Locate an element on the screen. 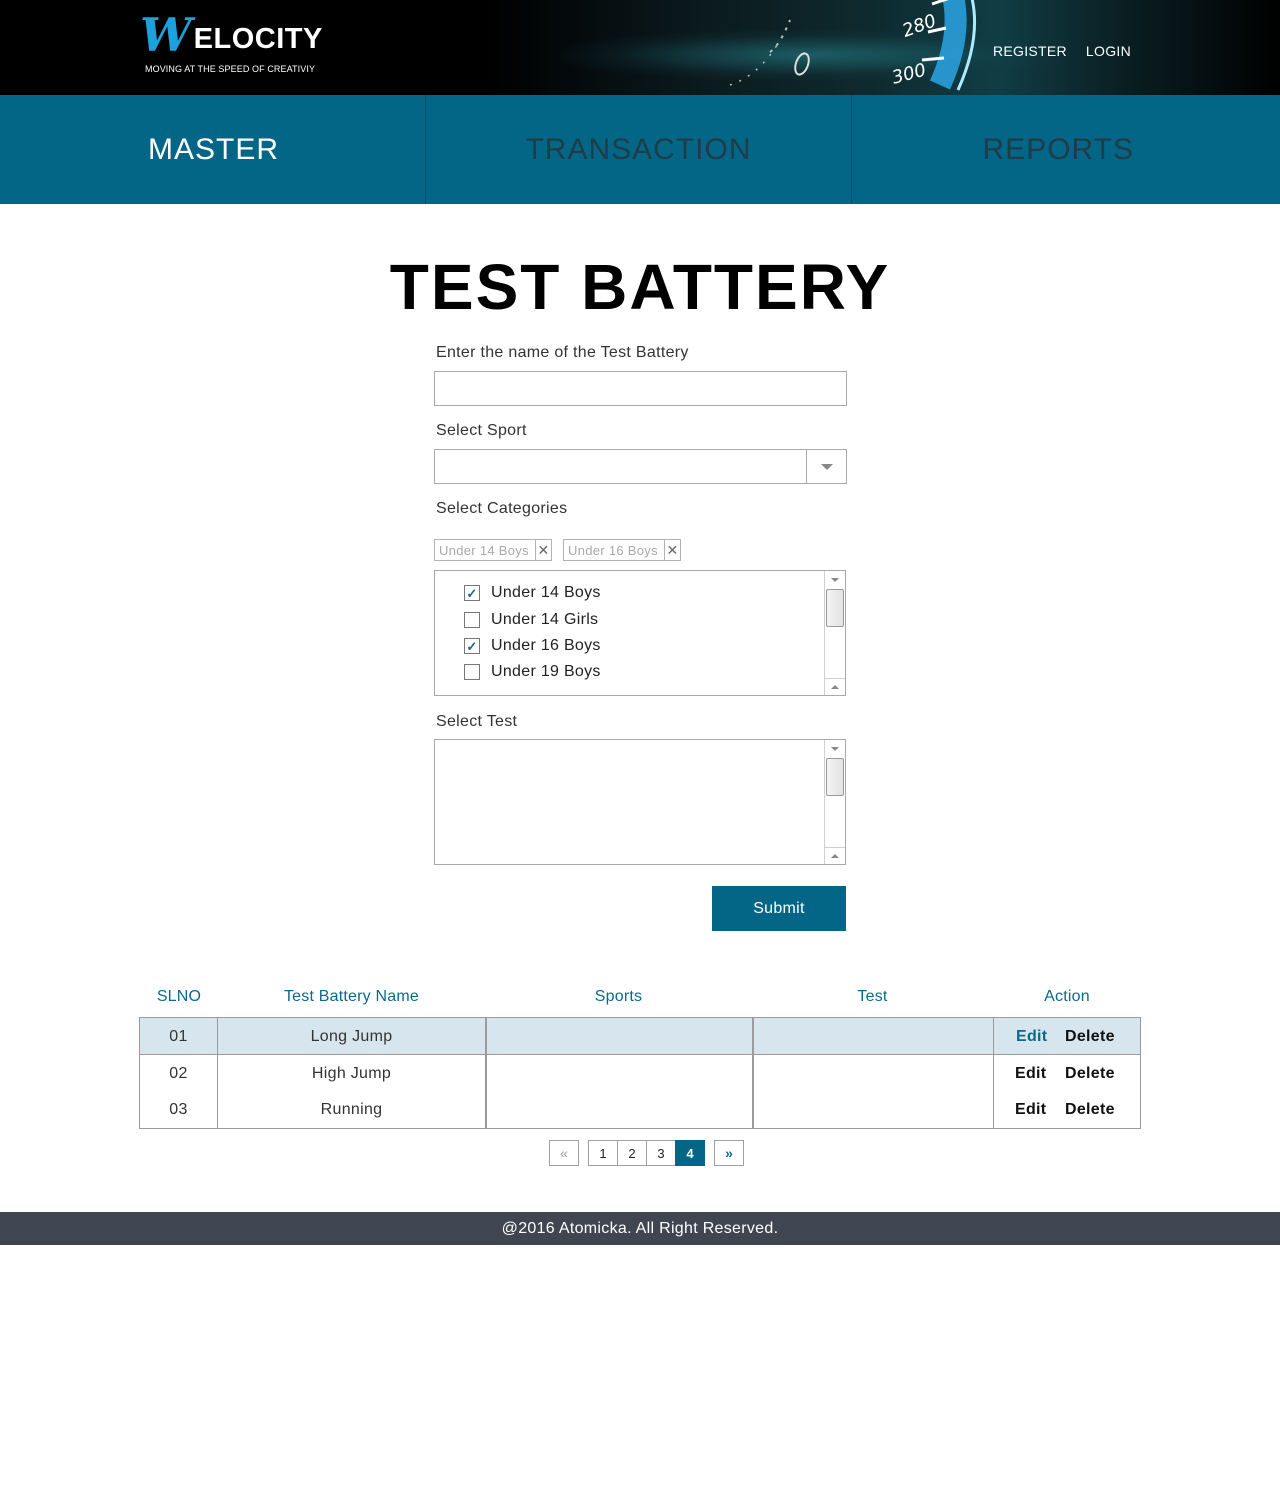 This screenshot has height=1500, width=1280. register-link: REGISTER is located at coordinates (1030, 51).